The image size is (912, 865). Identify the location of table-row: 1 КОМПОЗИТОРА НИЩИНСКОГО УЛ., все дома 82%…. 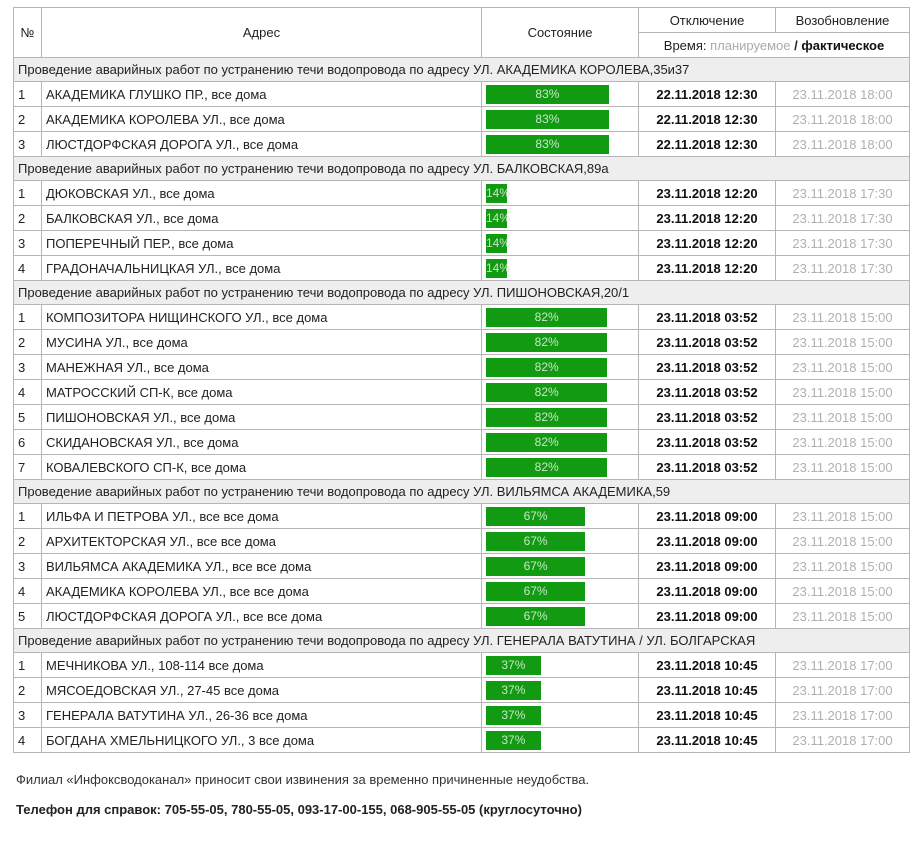
(461, 317).